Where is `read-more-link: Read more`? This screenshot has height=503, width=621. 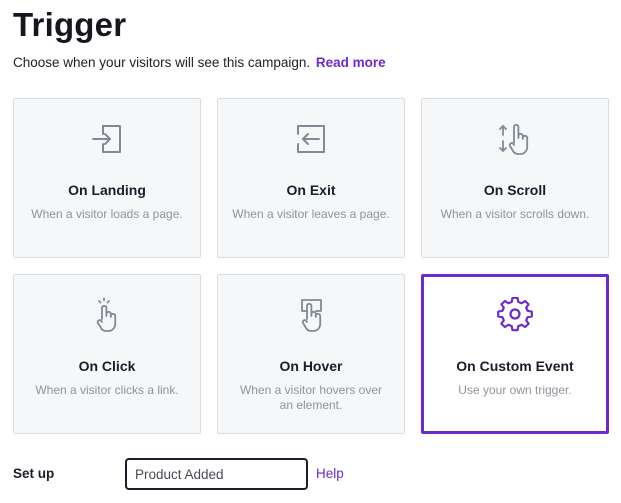 read-more-link: Read more is located at coordinates (351, 62).